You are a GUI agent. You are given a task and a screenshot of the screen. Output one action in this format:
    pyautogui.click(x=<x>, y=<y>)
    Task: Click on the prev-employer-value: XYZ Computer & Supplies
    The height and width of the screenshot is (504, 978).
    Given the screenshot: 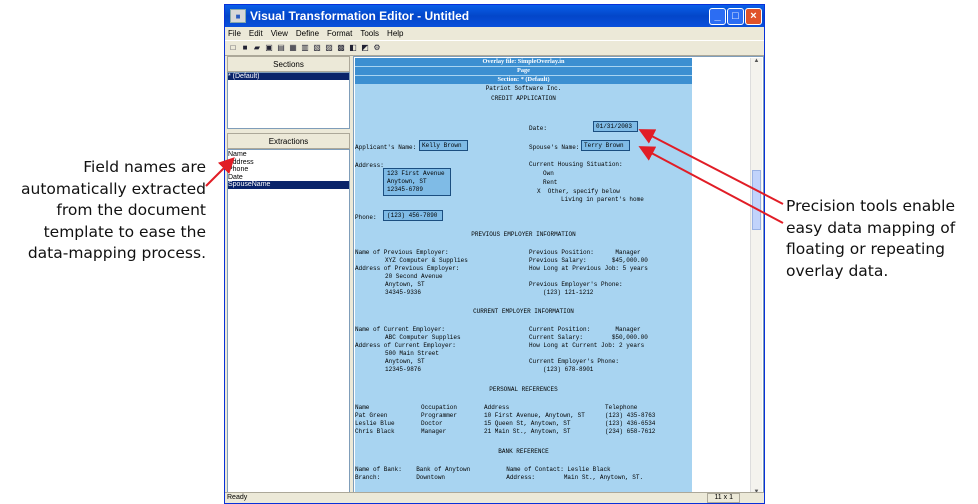 What is the action you would take?
    pyautogui.click(x=426, y=260)
    